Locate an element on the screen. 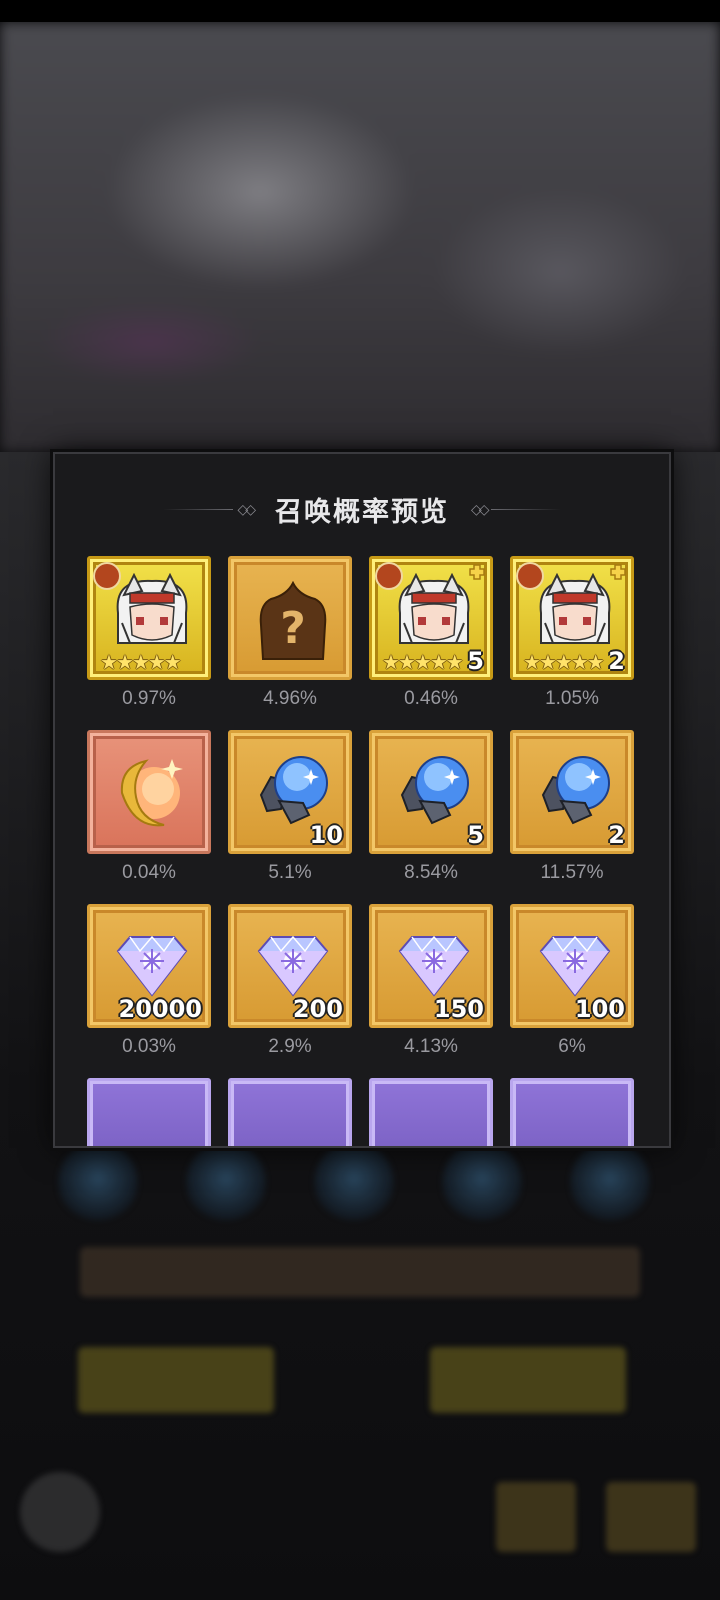 This screenshot has width=720, height=1600. item-quantity: 150 is located at coordinates (458, 1009).